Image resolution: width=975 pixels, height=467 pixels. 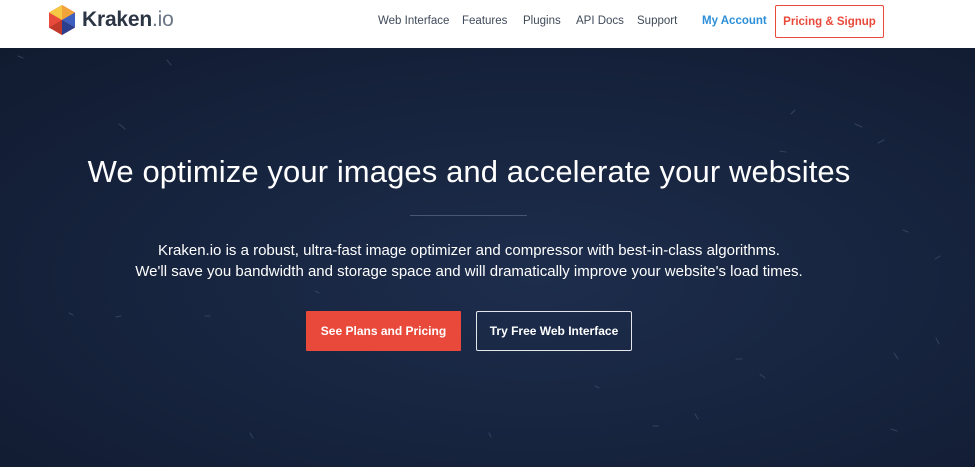 I want to click on logo-tld: .io, so click(x=163, y=19).